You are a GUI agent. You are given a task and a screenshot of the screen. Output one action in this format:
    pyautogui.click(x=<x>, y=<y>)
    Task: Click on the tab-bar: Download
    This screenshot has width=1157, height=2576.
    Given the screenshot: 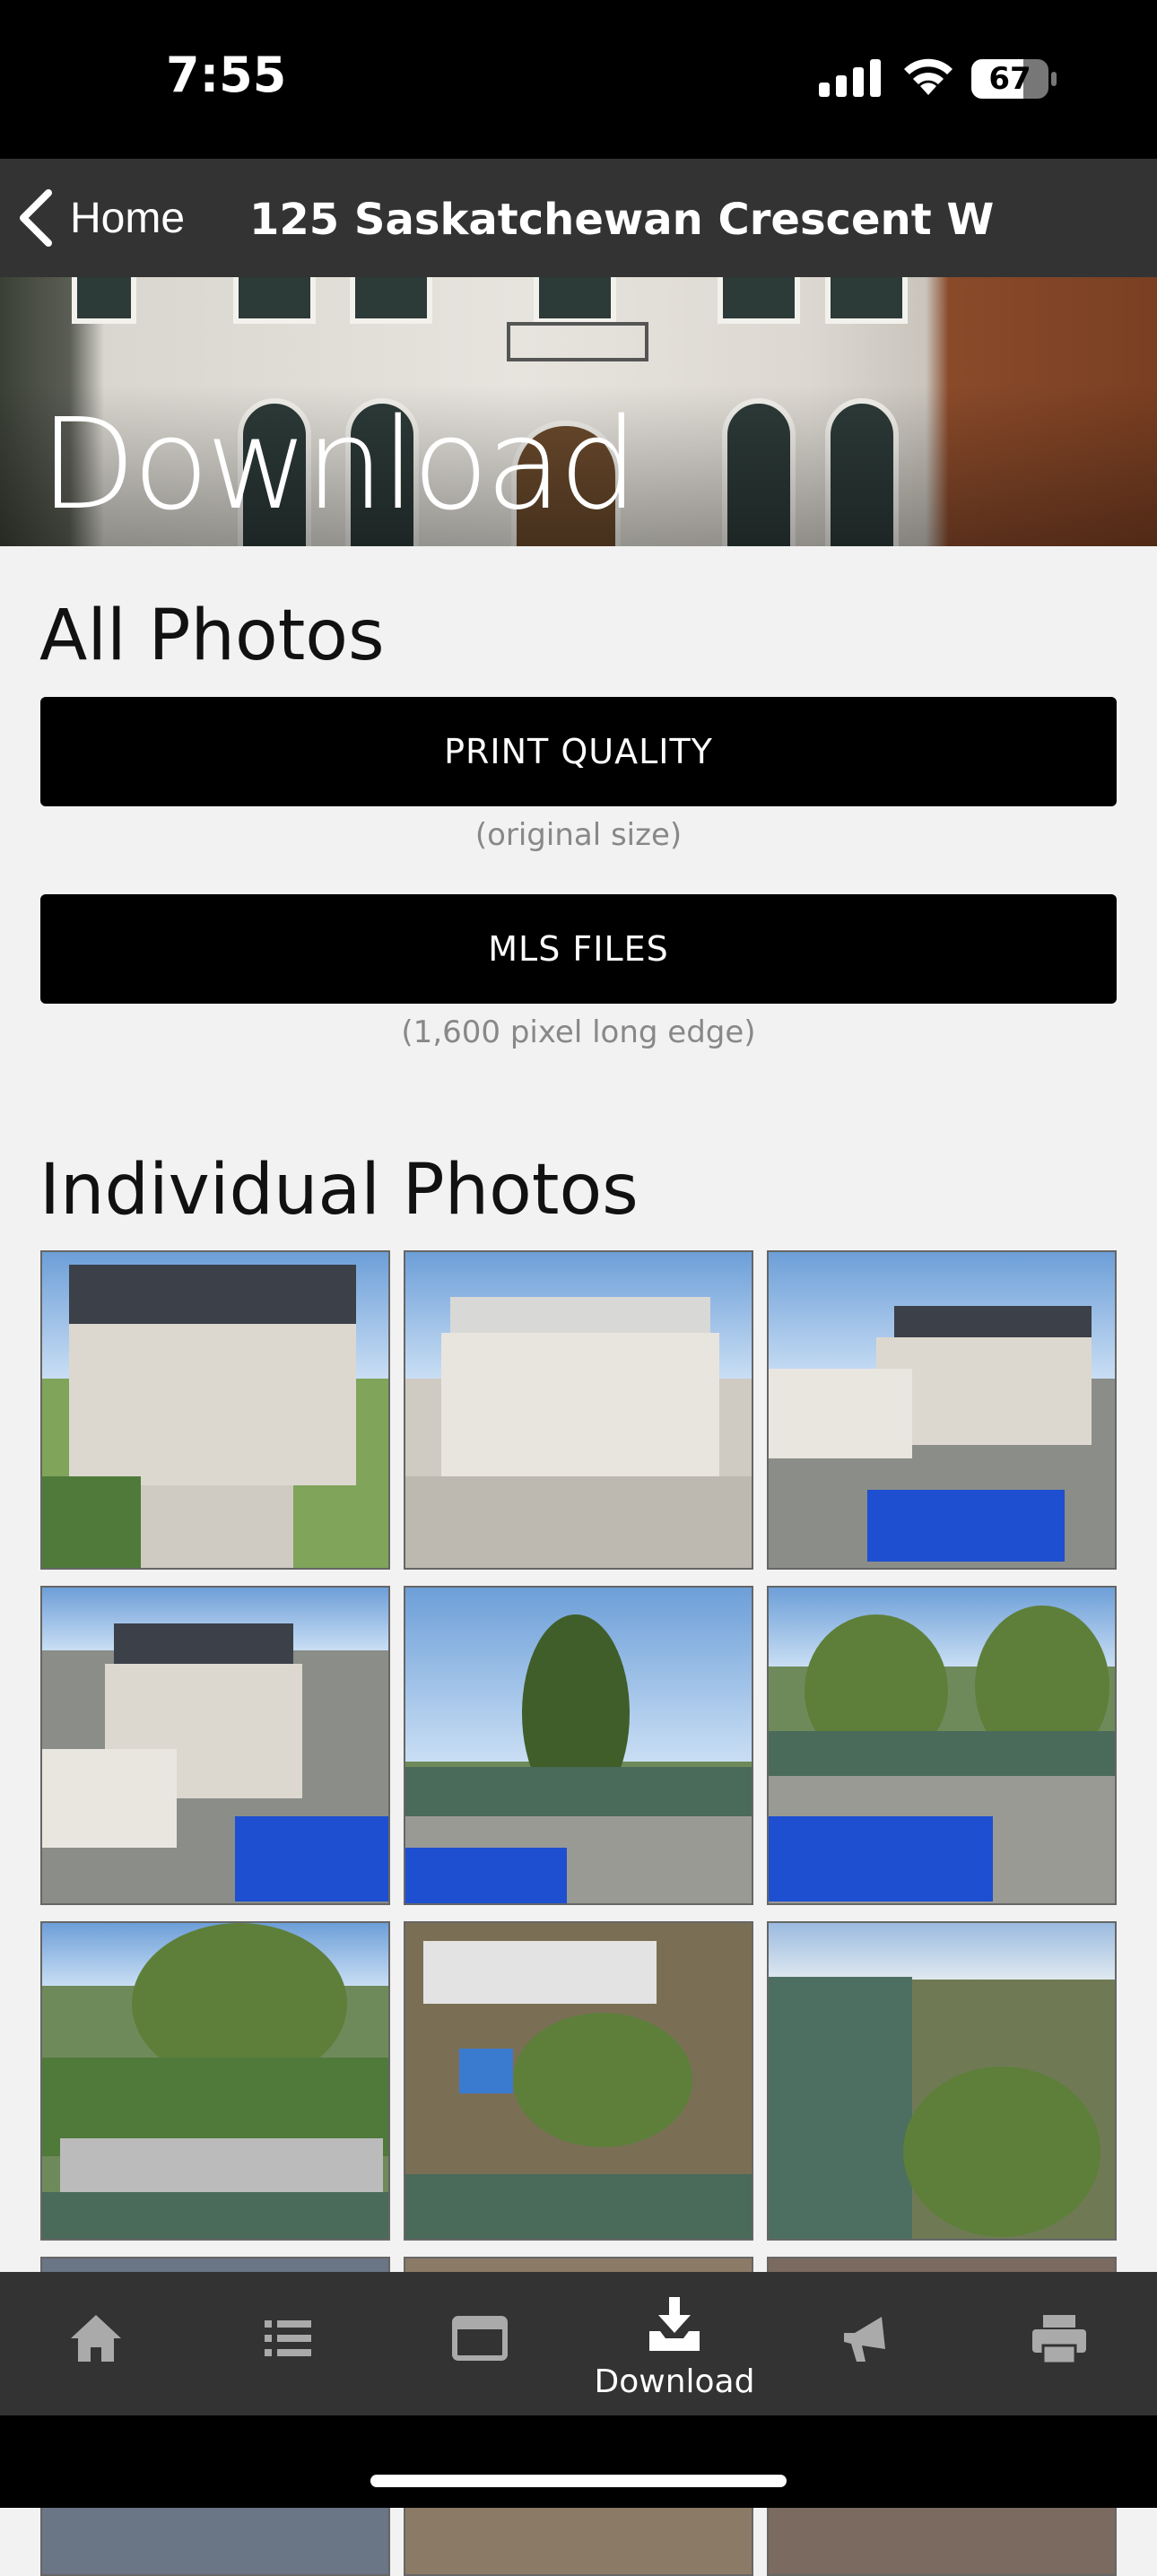 What is the action you would take?
    pyautogui.click(x=578, y=2343)
    